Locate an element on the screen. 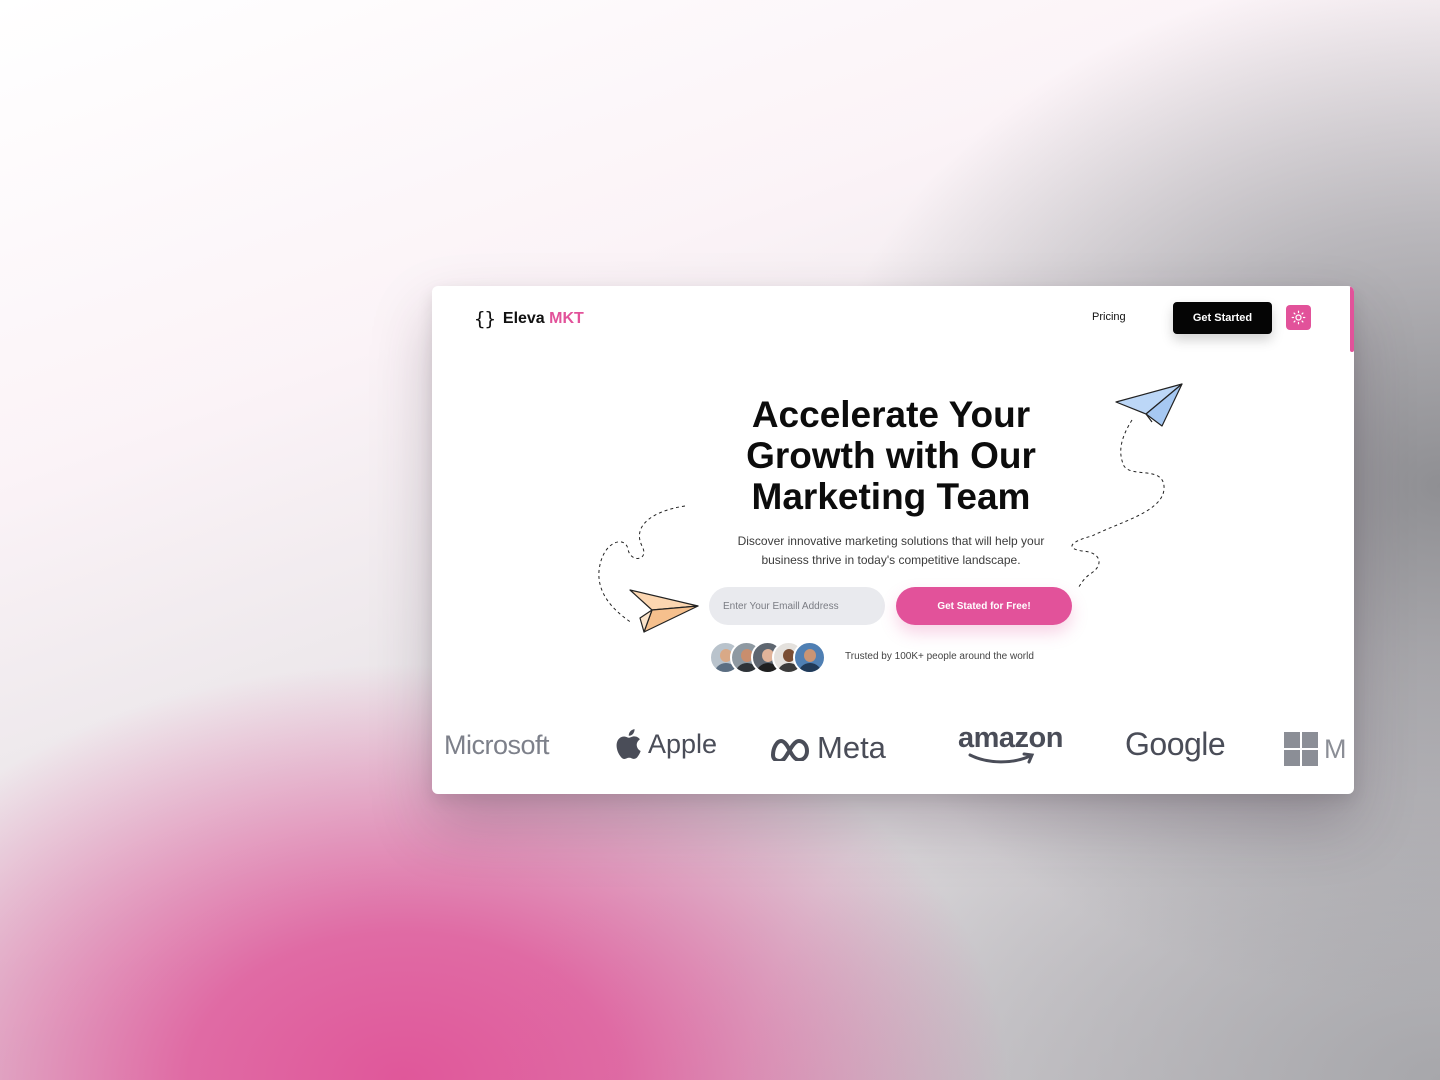 Image resolution: width=1440 pixels, height=1080 pixels. scrollbar-thumb is located at coordinates (1352, 319).